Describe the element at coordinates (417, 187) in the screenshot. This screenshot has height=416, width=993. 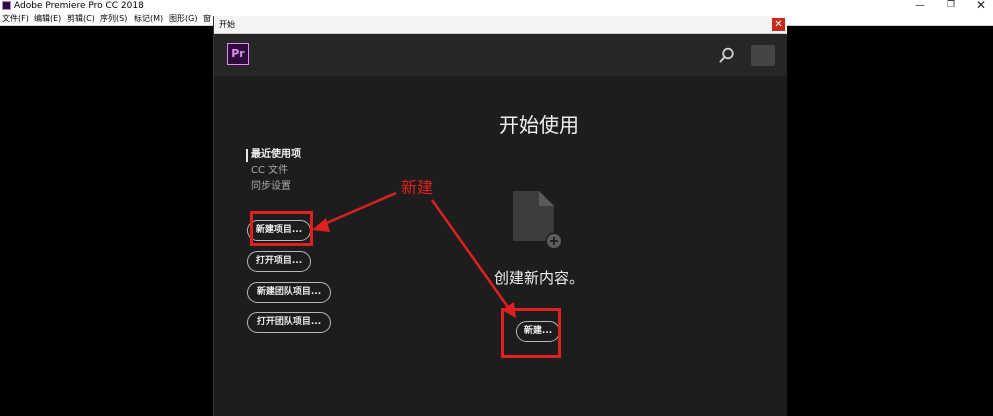
I see `annotation-label: 新建` at that location.